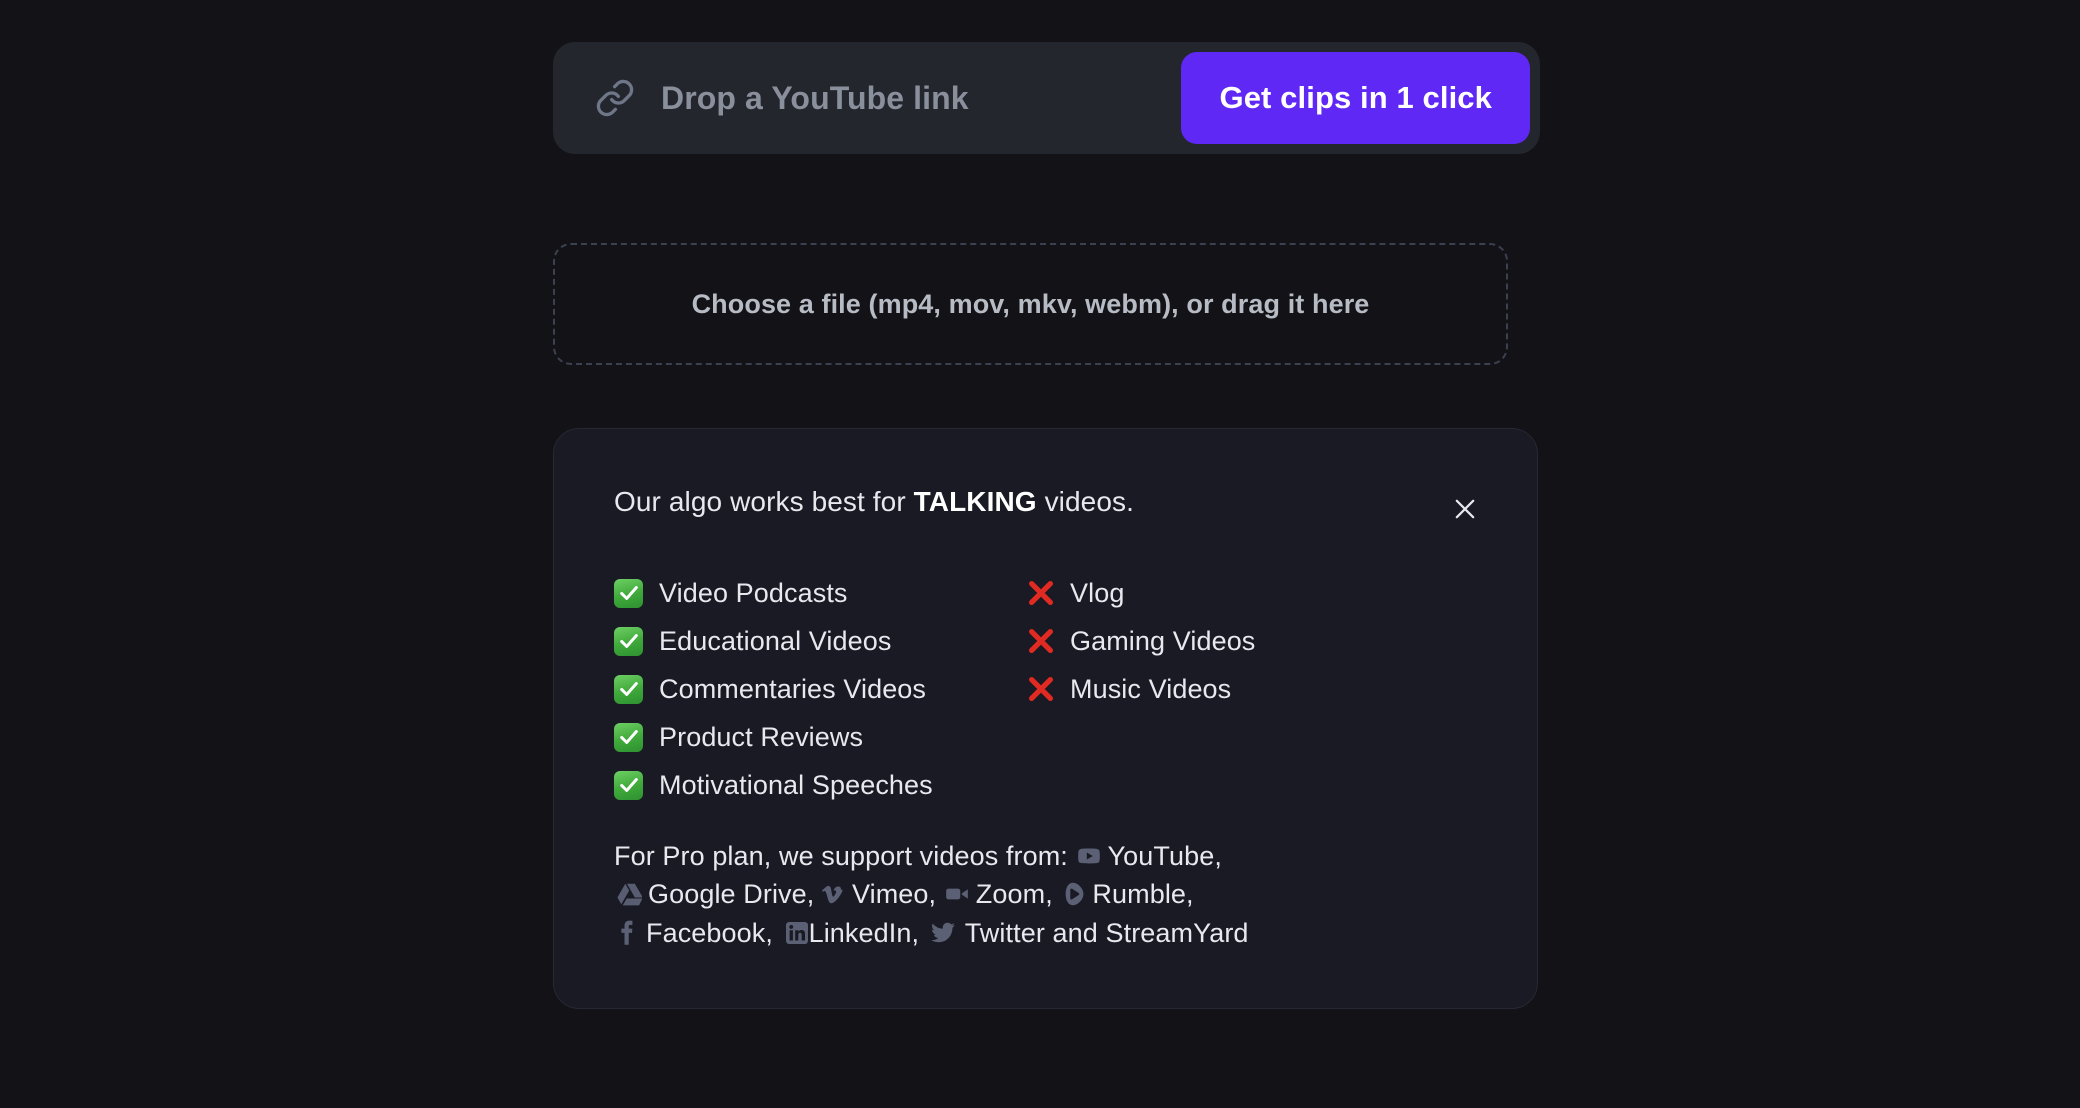  What do you see at coordinates (629, 894) in the screenshot?
I see `google-drive-icon` at bounding box center [629, 894].